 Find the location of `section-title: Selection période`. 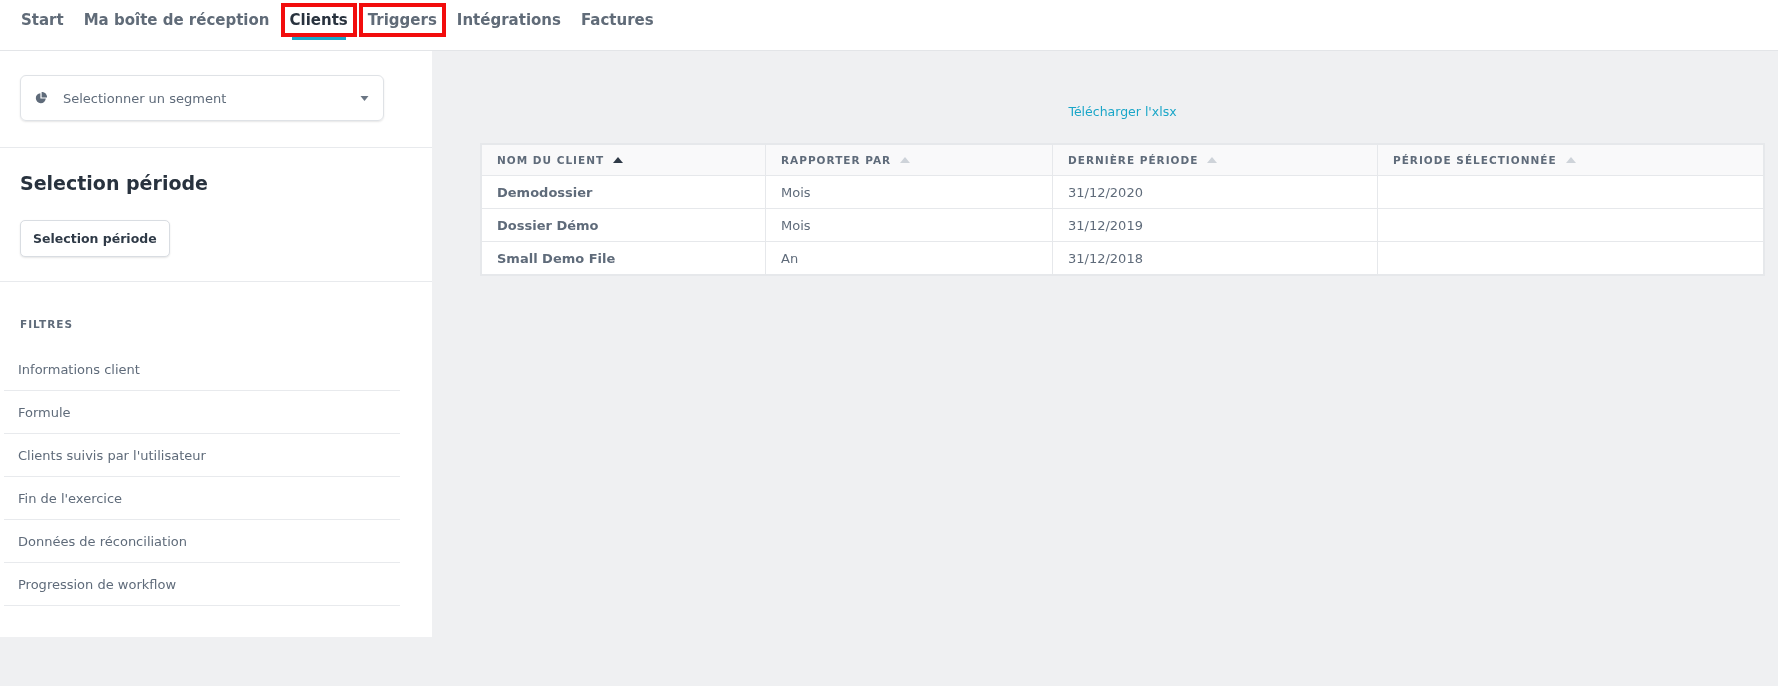

section-title: Selection période is located at coordinates (114, 183).